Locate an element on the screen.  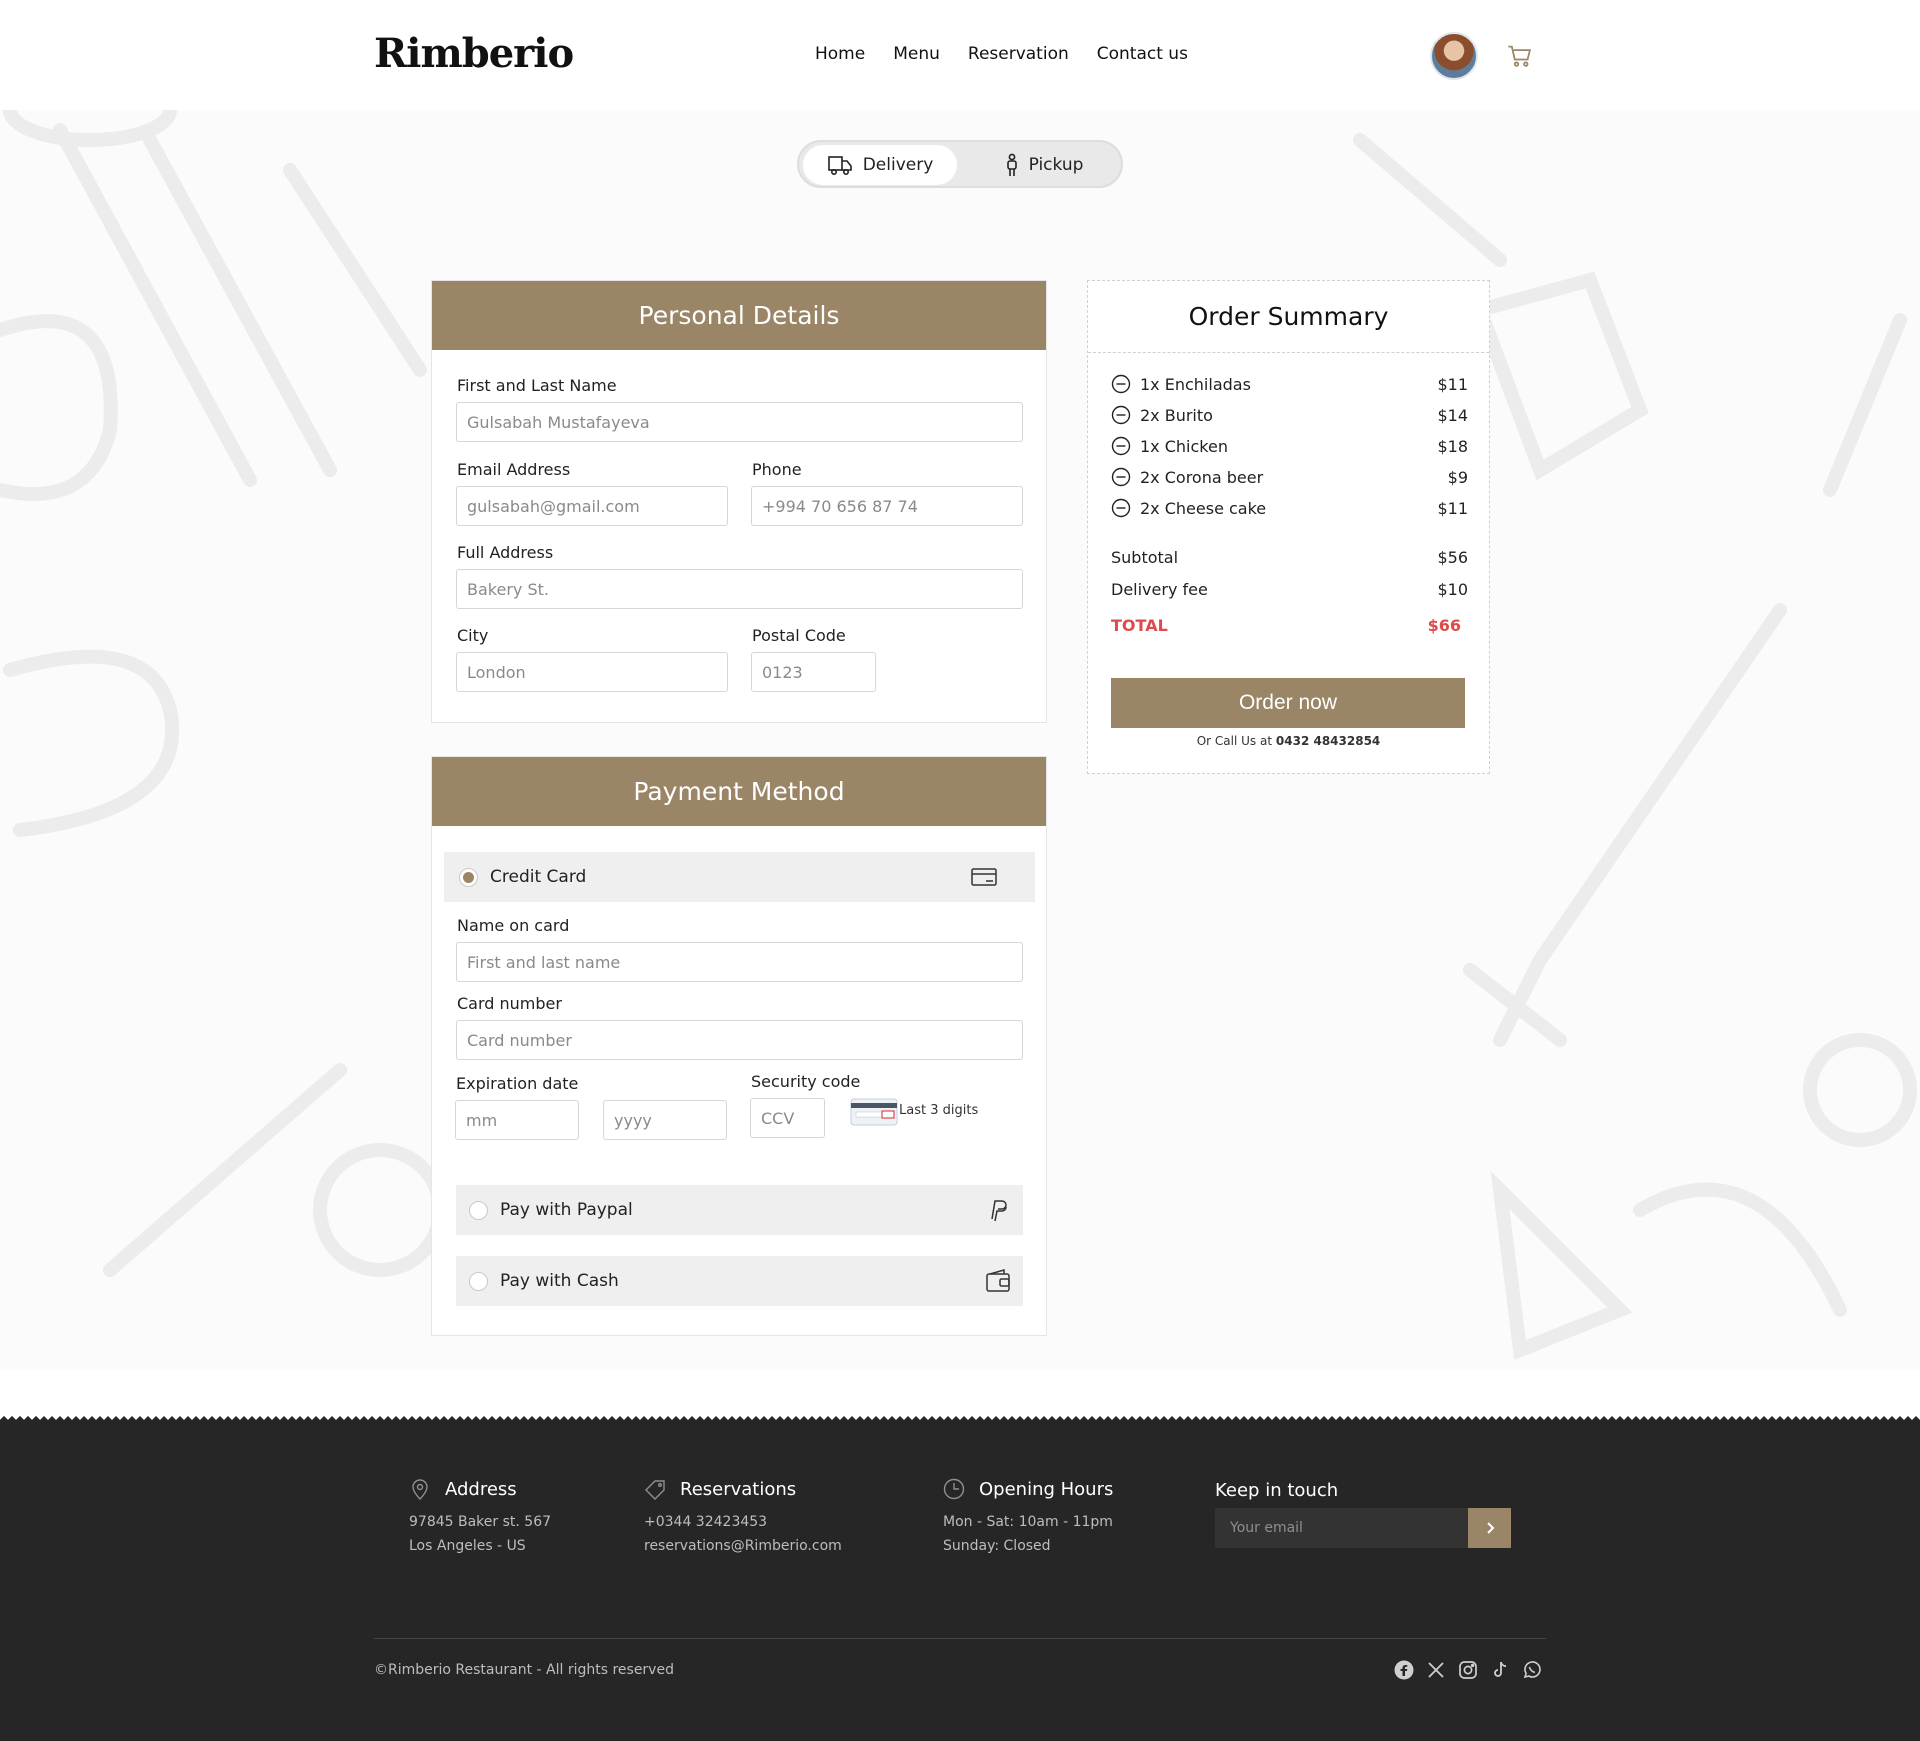
wallet-icon is located at coordinates (998, 1280).